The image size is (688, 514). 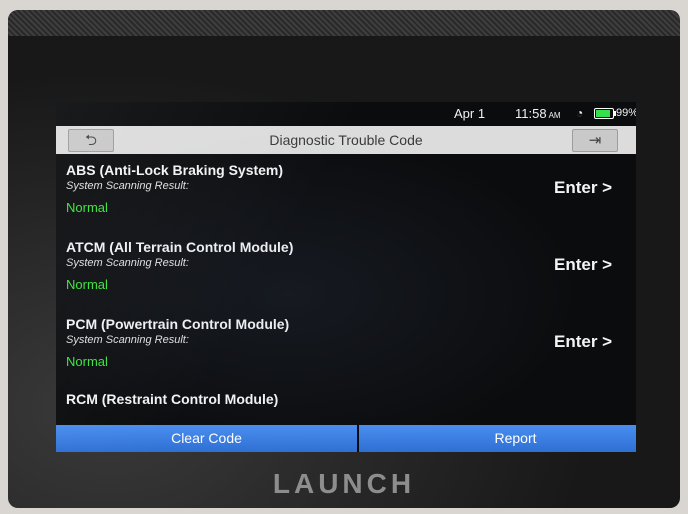 I want to click on status-time-value: 11:58, so click(x=531, y=113).